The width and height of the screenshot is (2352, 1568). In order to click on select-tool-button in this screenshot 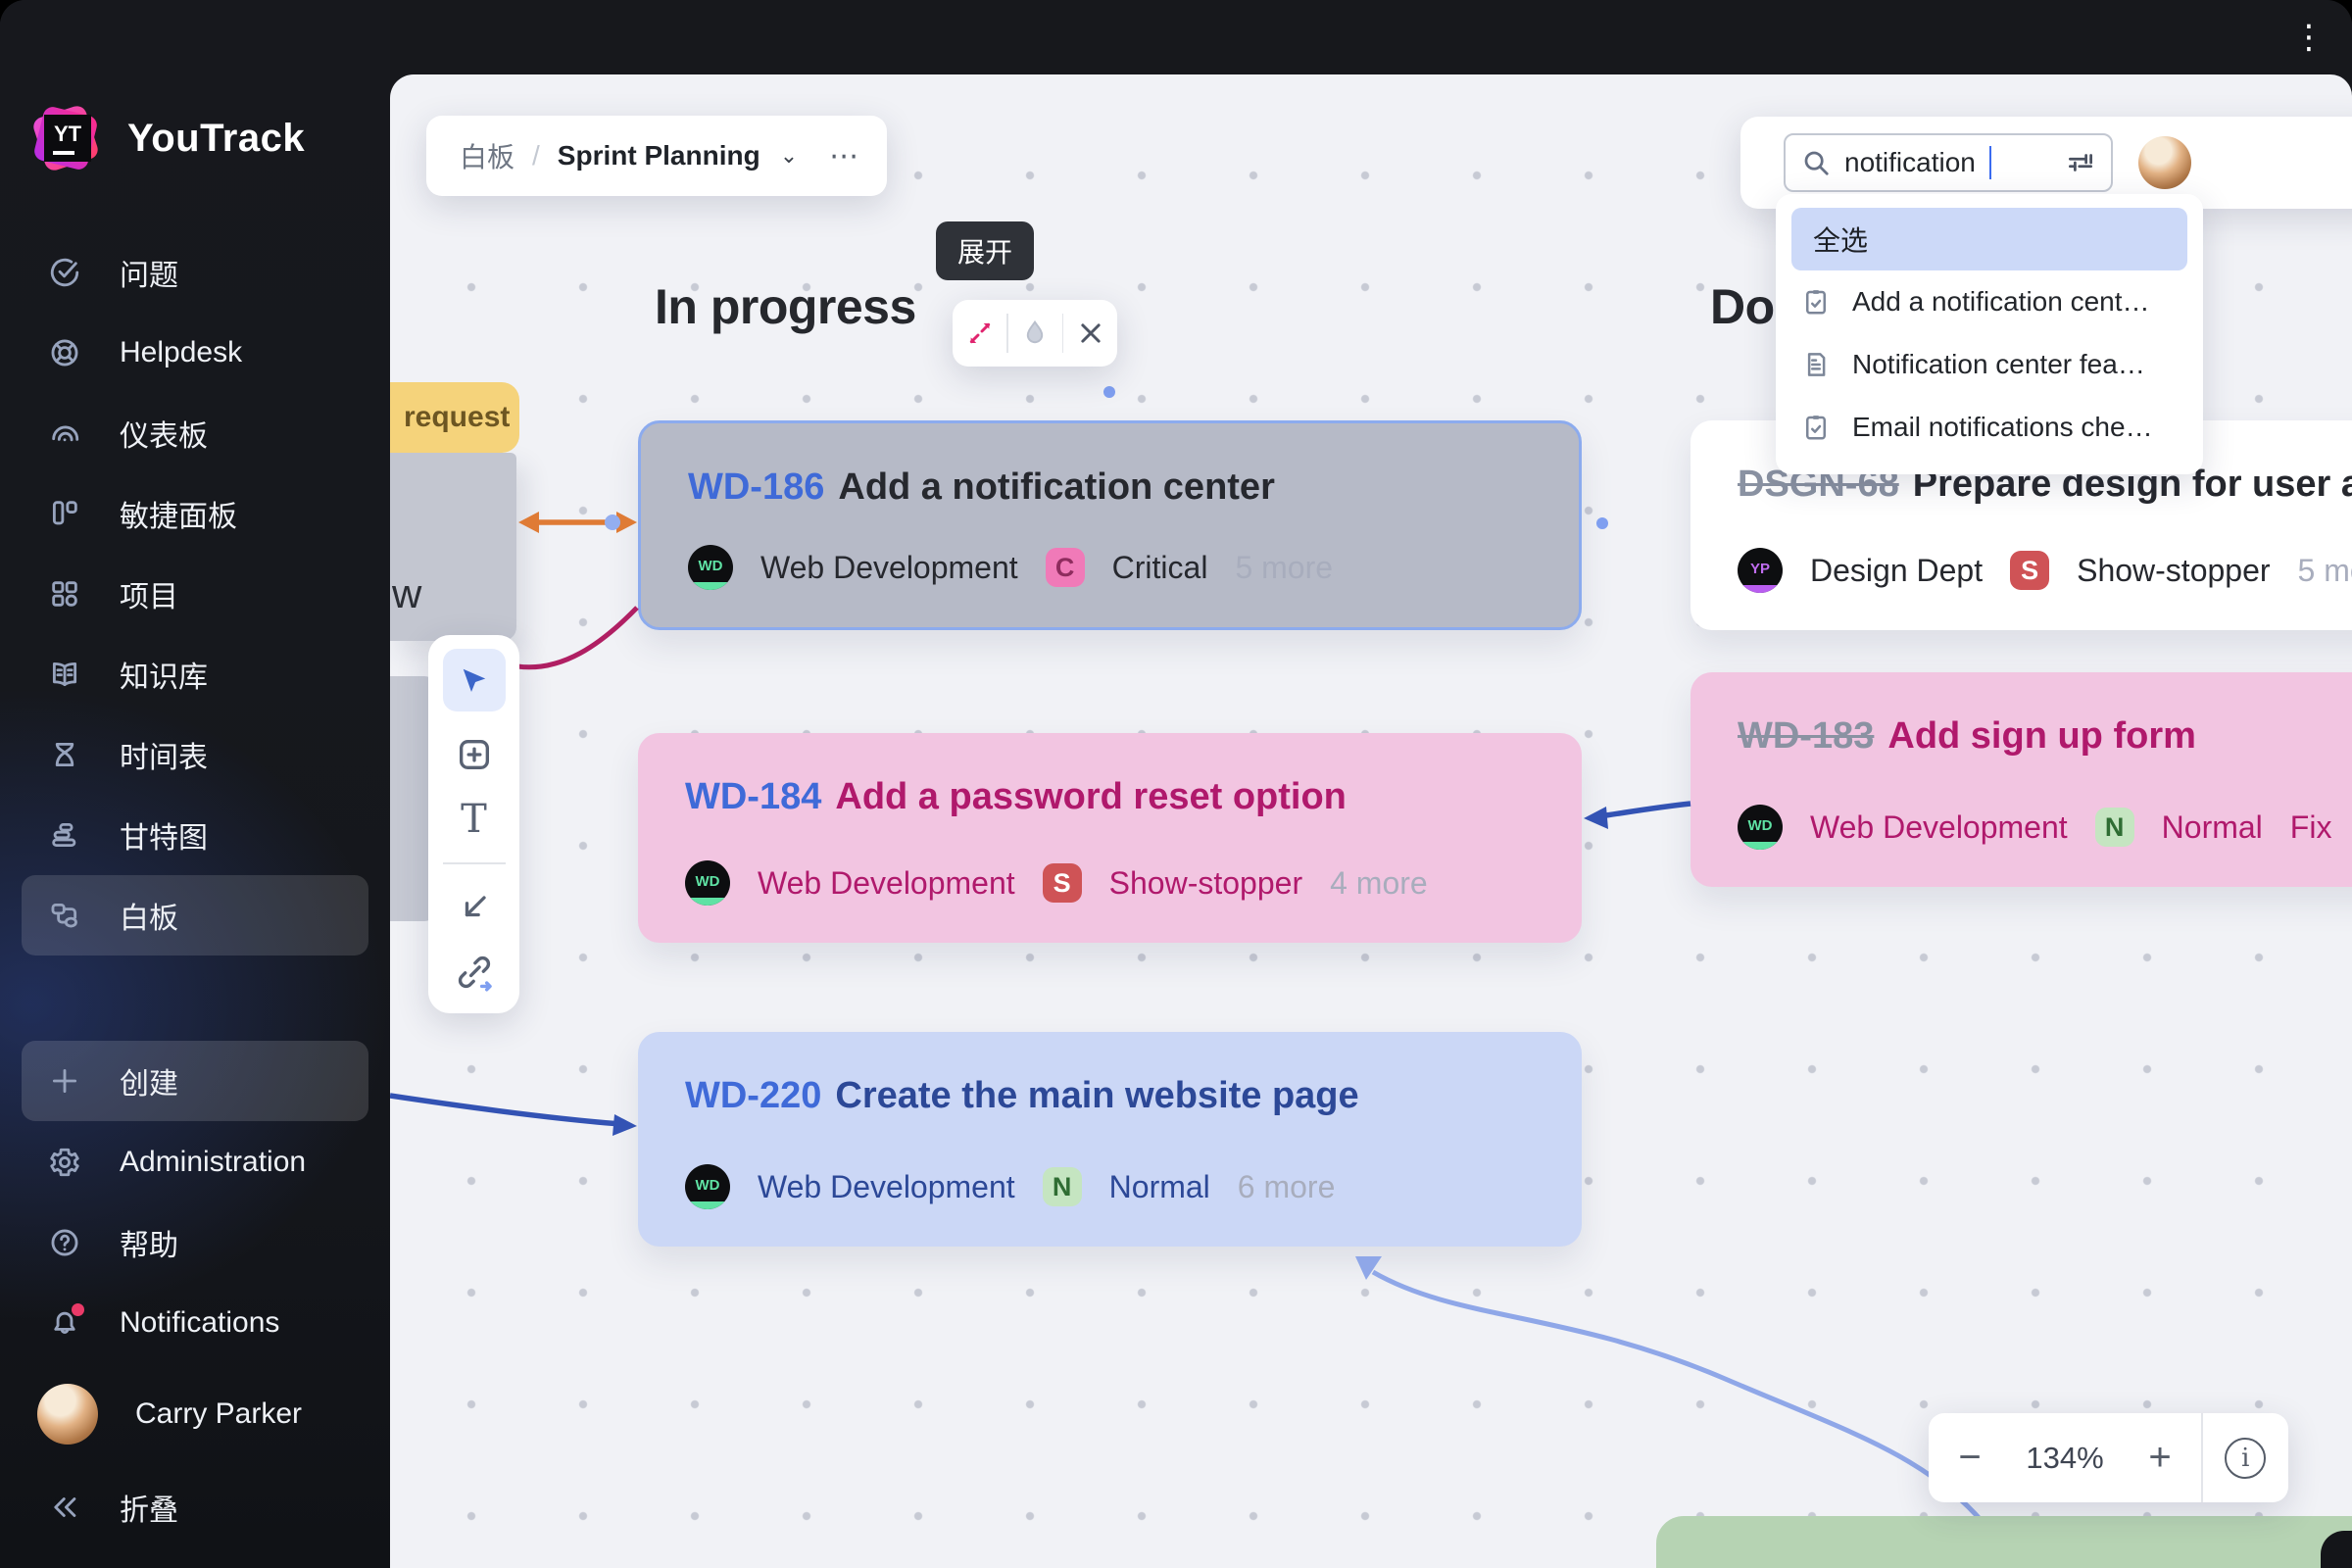, I will do `click(474, 680)`.